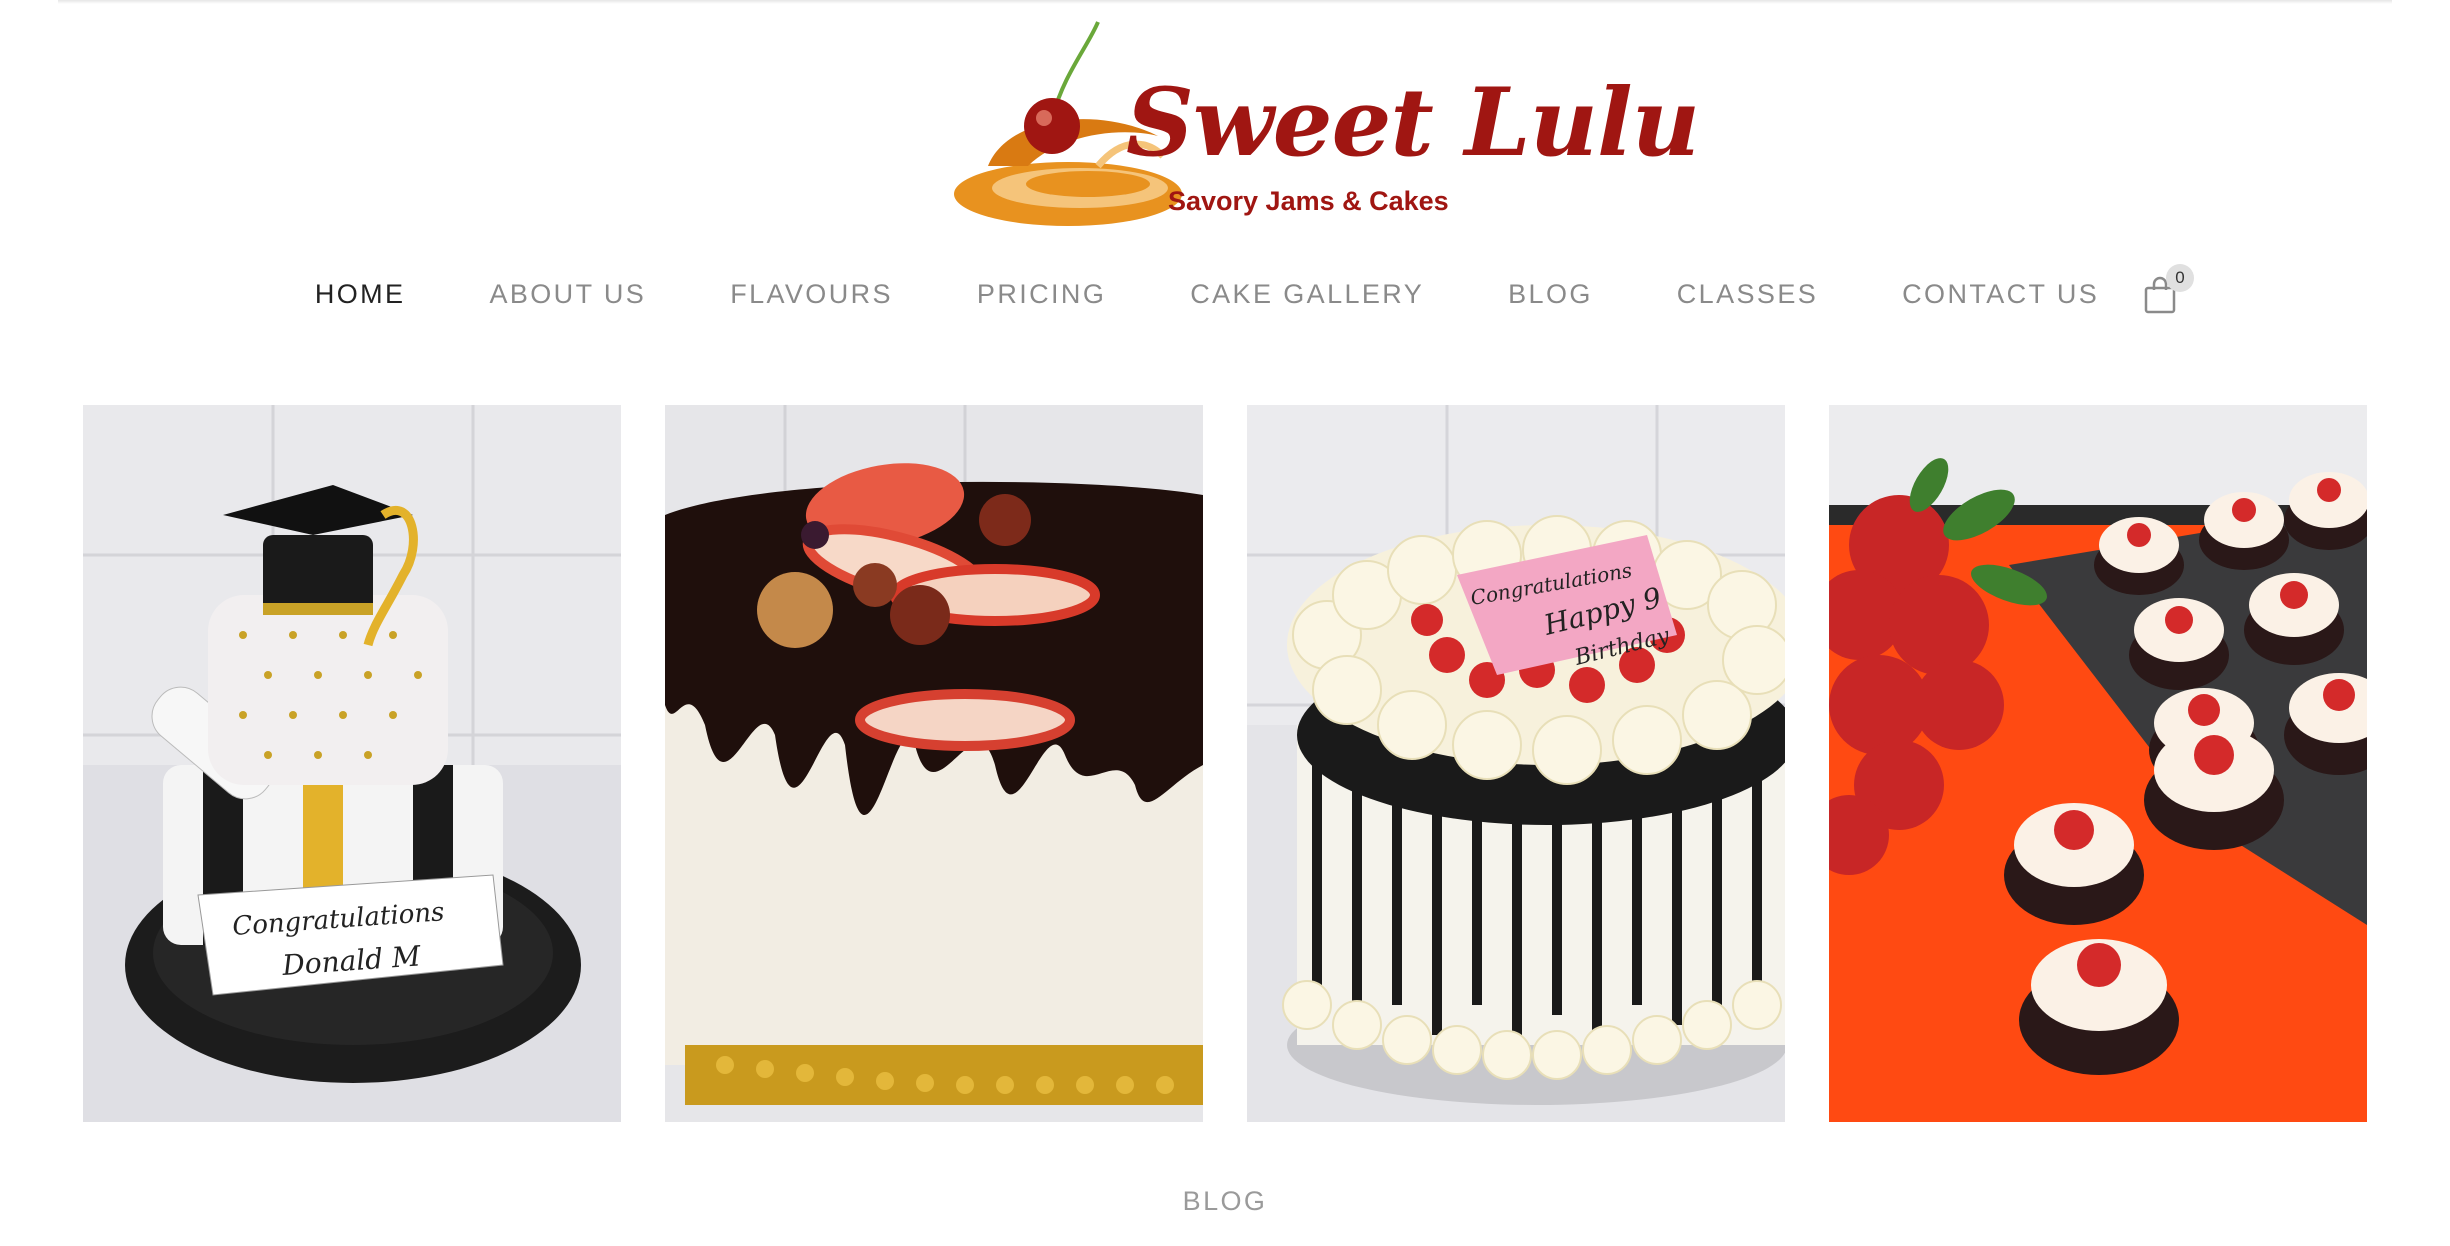 This screenshot has width=2450, height=1246. I want to click on brand-tagline: Savory Jams & Cakes, so click(1308, 201).